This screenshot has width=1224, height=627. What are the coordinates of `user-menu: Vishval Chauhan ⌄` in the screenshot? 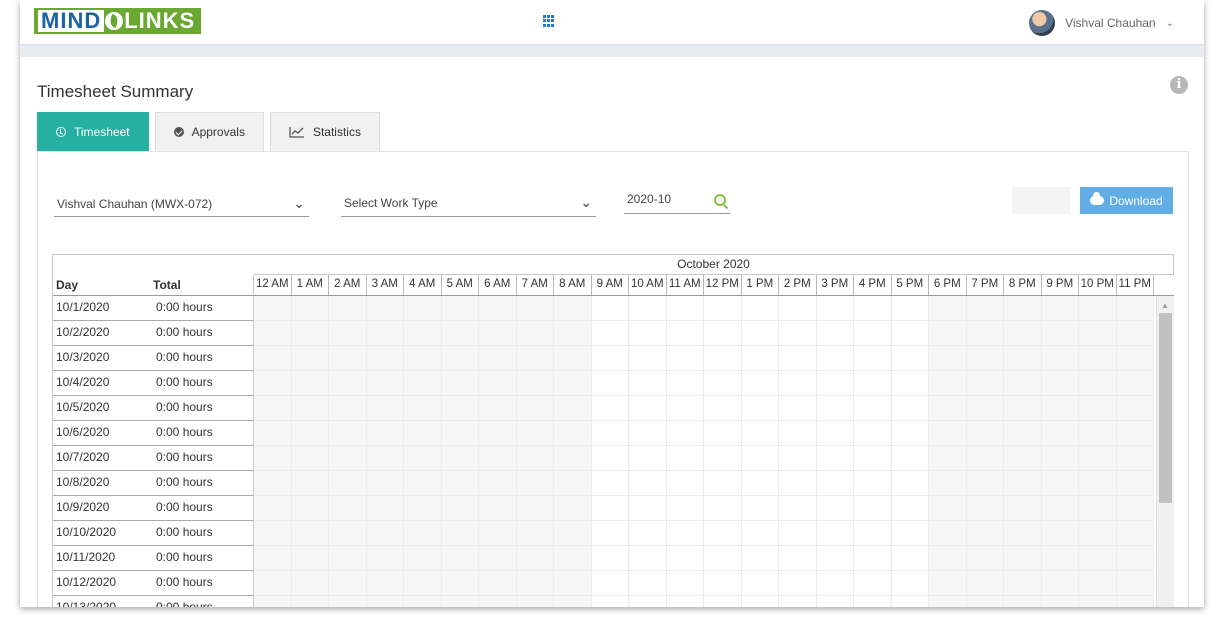 It's located at (1101, 23).